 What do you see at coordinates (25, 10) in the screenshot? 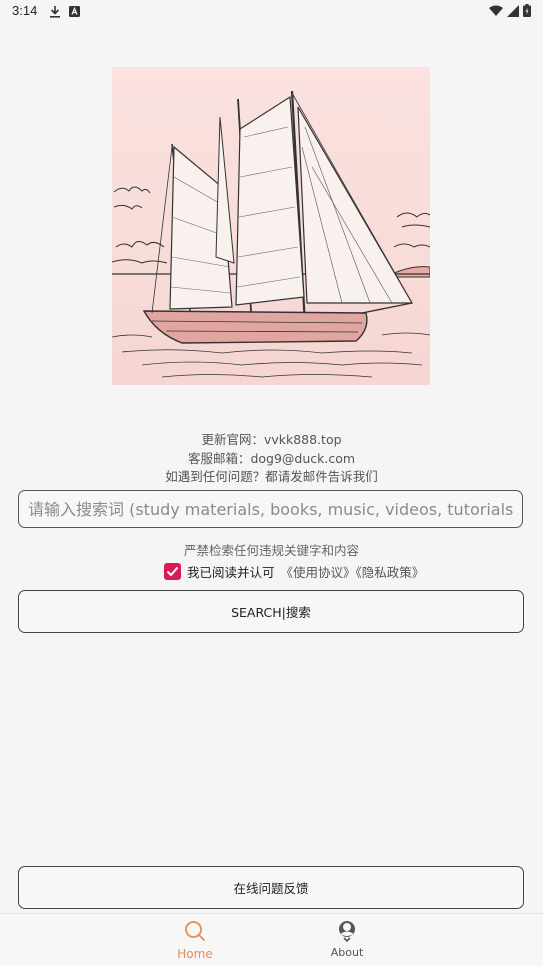
I see `status-time: 3:14` at bounding box center [25, 10].